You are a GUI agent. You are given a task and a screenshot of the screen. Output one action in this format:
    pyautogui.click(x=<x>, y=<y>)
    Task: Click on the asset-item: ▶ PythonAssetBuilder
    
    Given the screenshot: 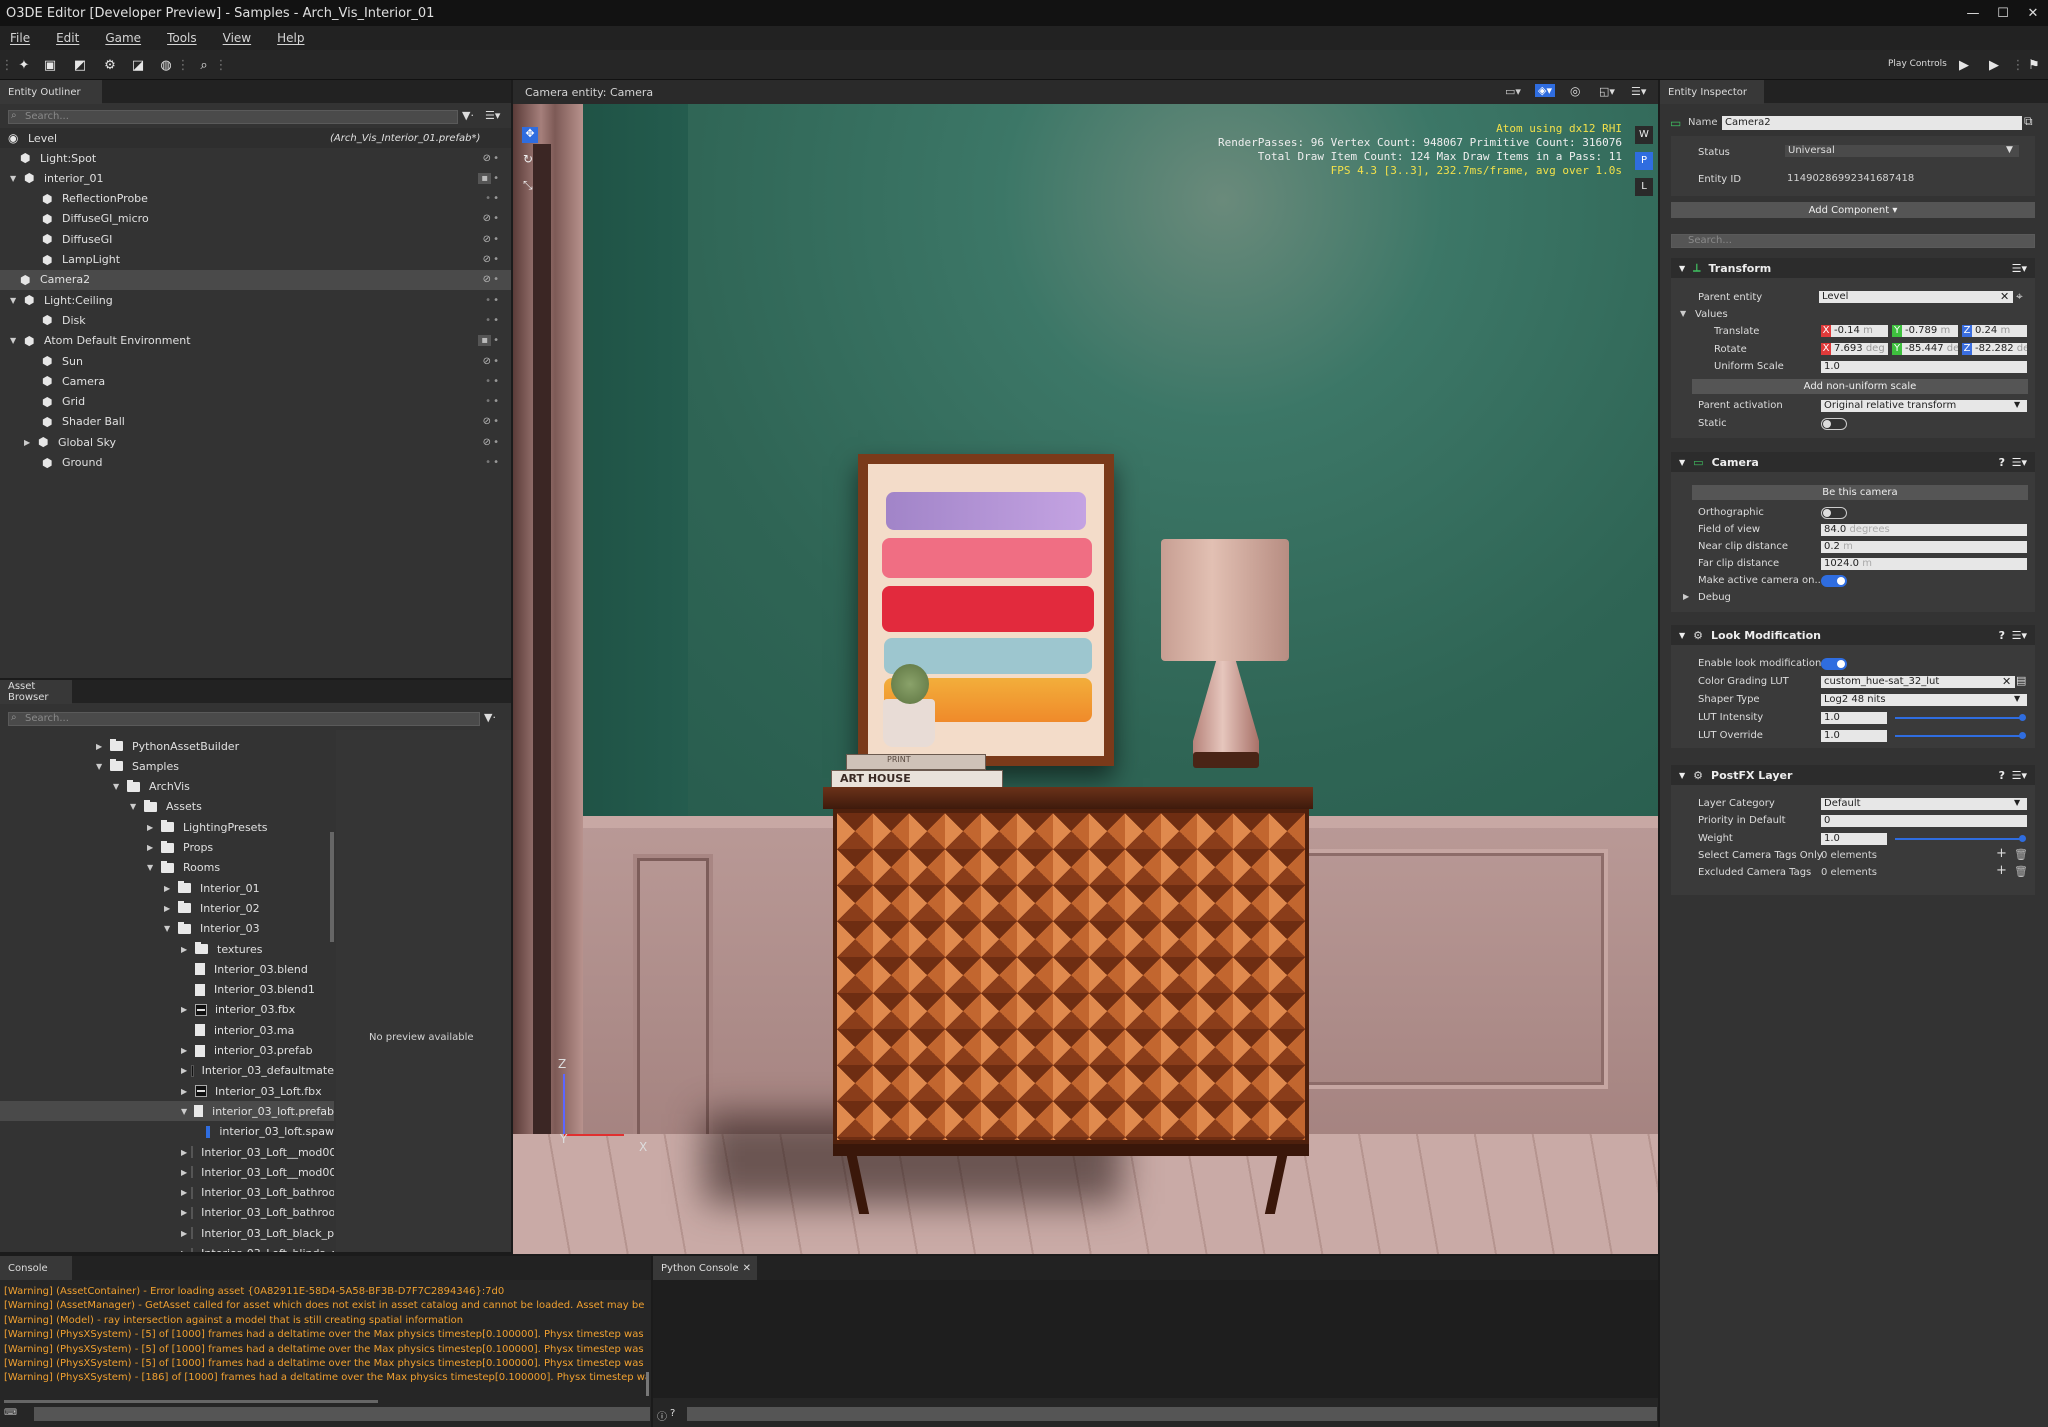 What is the action you would take?
    pyautogui.click(x=167, y=746)
    